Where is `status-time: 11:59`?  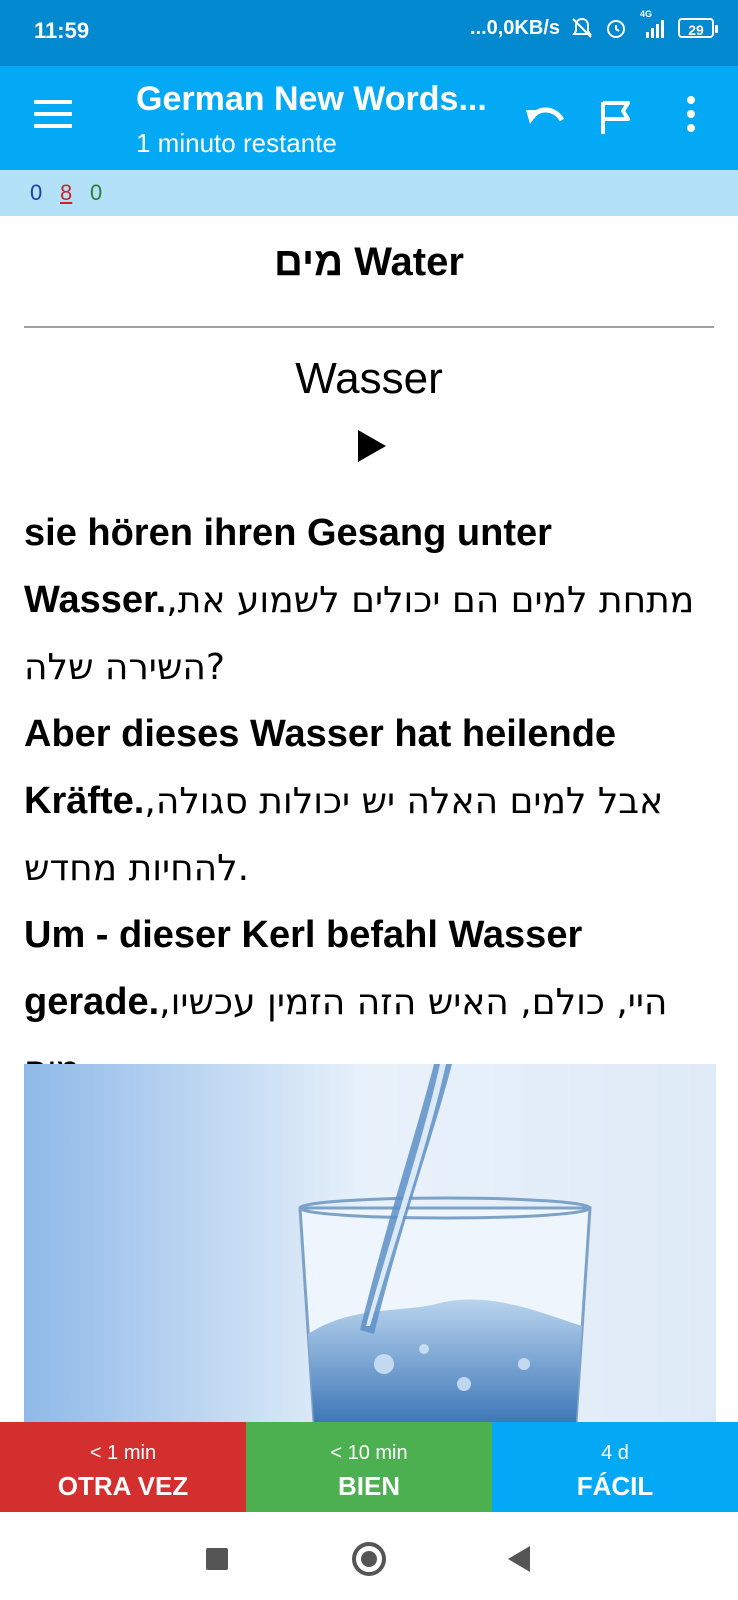 status-time: 11:59 is located at coordinates (62, 30).